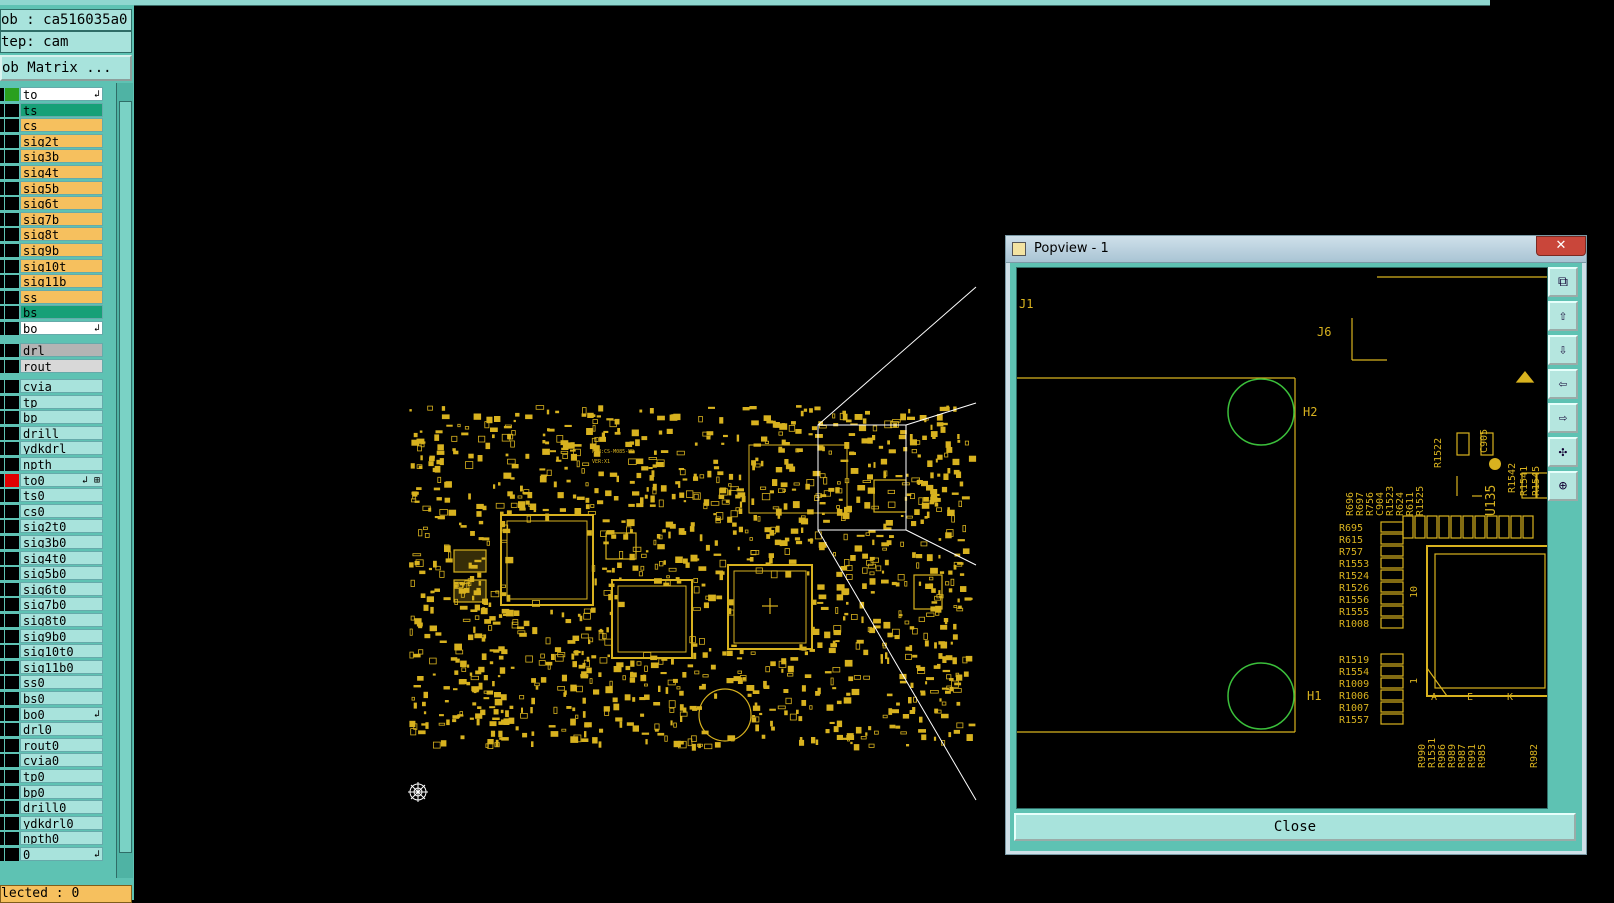  I want to click on layer-row-sig9b0: sig9b0, so click(54, 636).